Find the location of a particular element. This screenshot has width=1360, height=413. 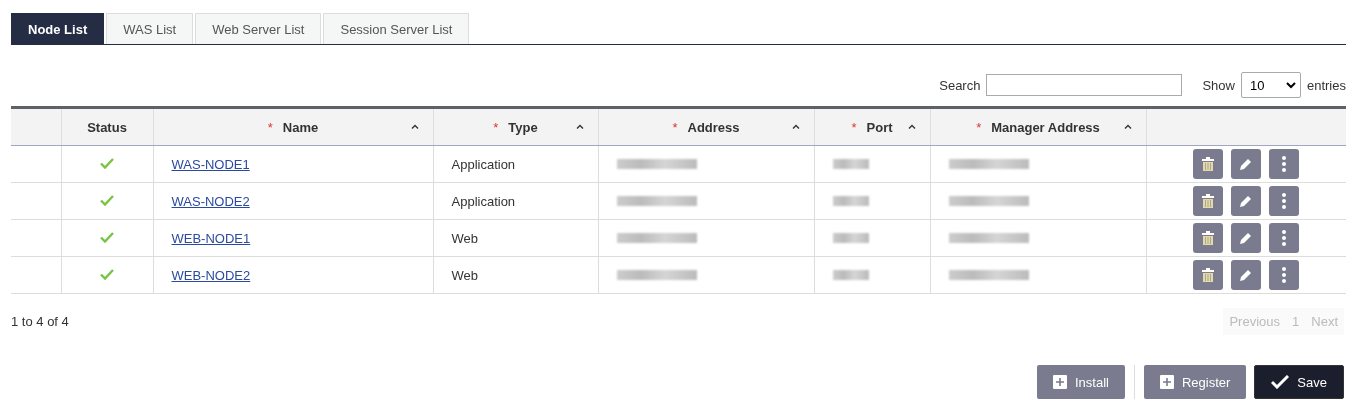

node-link: WAS-NODE2 is located at coordinates (210, 201).